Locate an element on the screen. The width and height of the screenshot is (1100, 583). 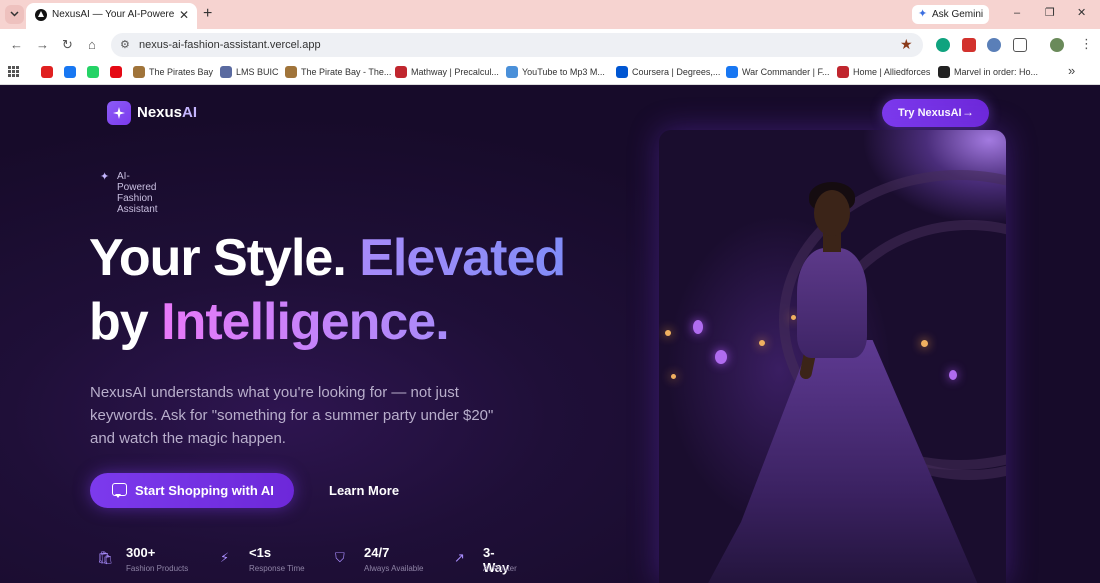
start-shopping-button: Start Shopping with AI is located at coordinates (192, 490).